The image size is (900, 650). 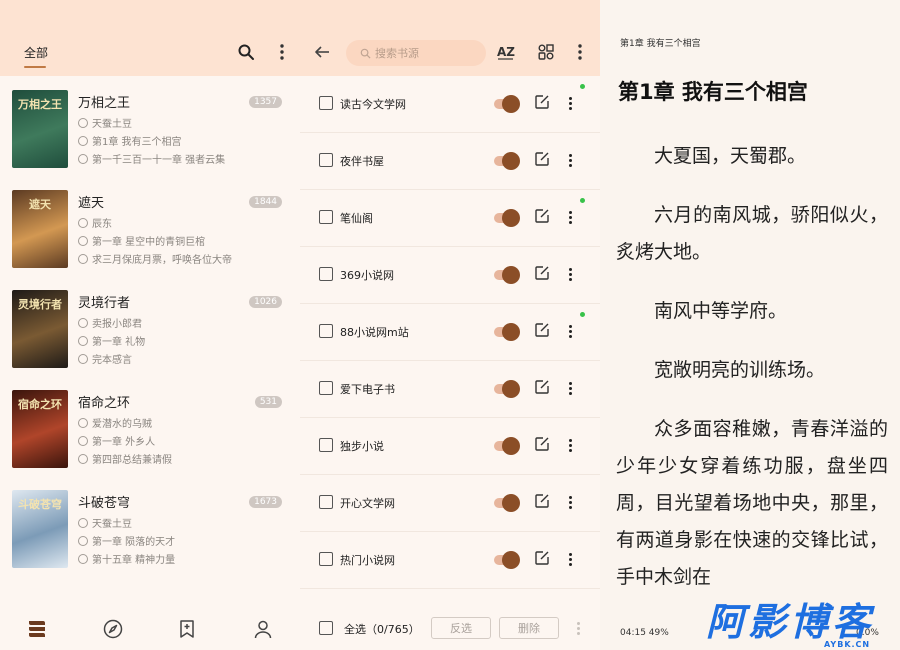 I want to click on nav-explore, so click(x=113, y=629).